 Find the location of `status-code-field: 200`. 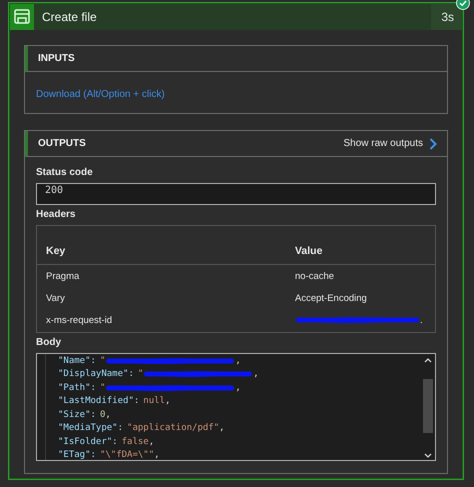

status-code-field: 200 is located at coordinates (236, 194).